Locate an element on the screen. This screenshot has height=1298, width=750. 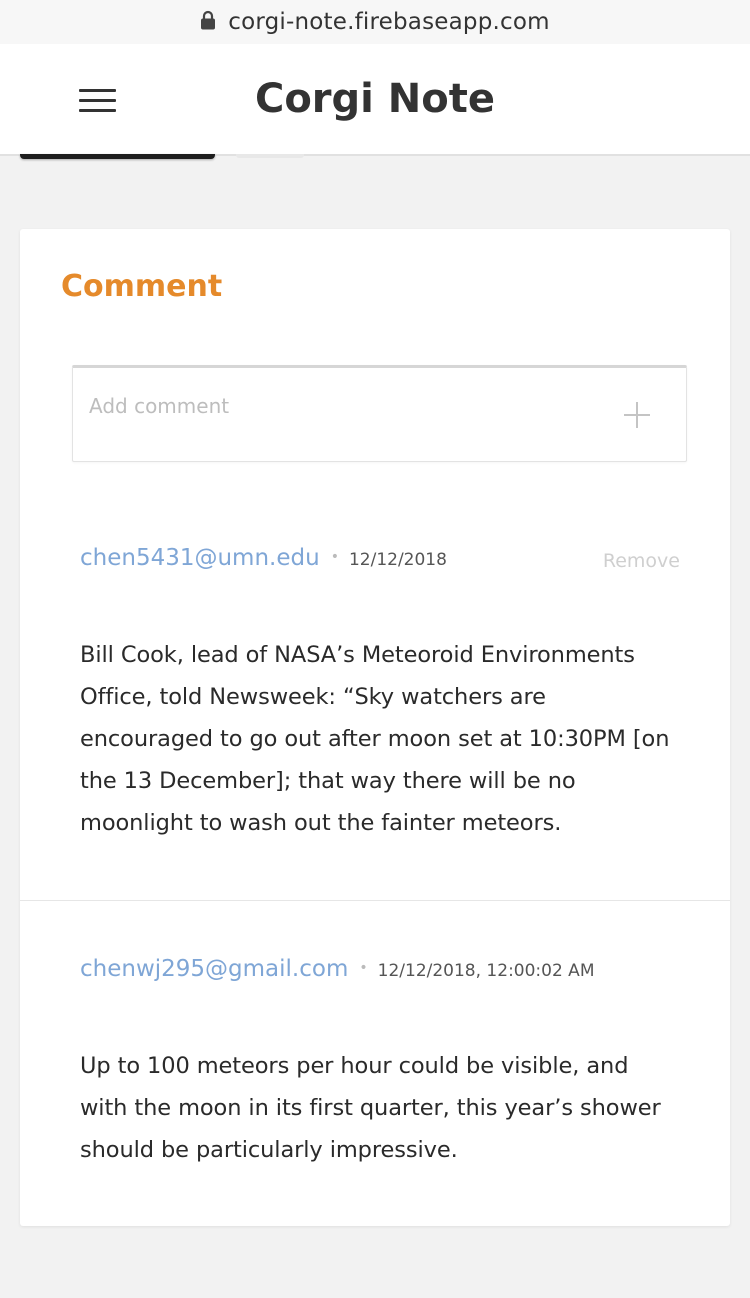
browser-url-bar: corgi-note.firebaseapp.com is located at coordinates (375, 22).